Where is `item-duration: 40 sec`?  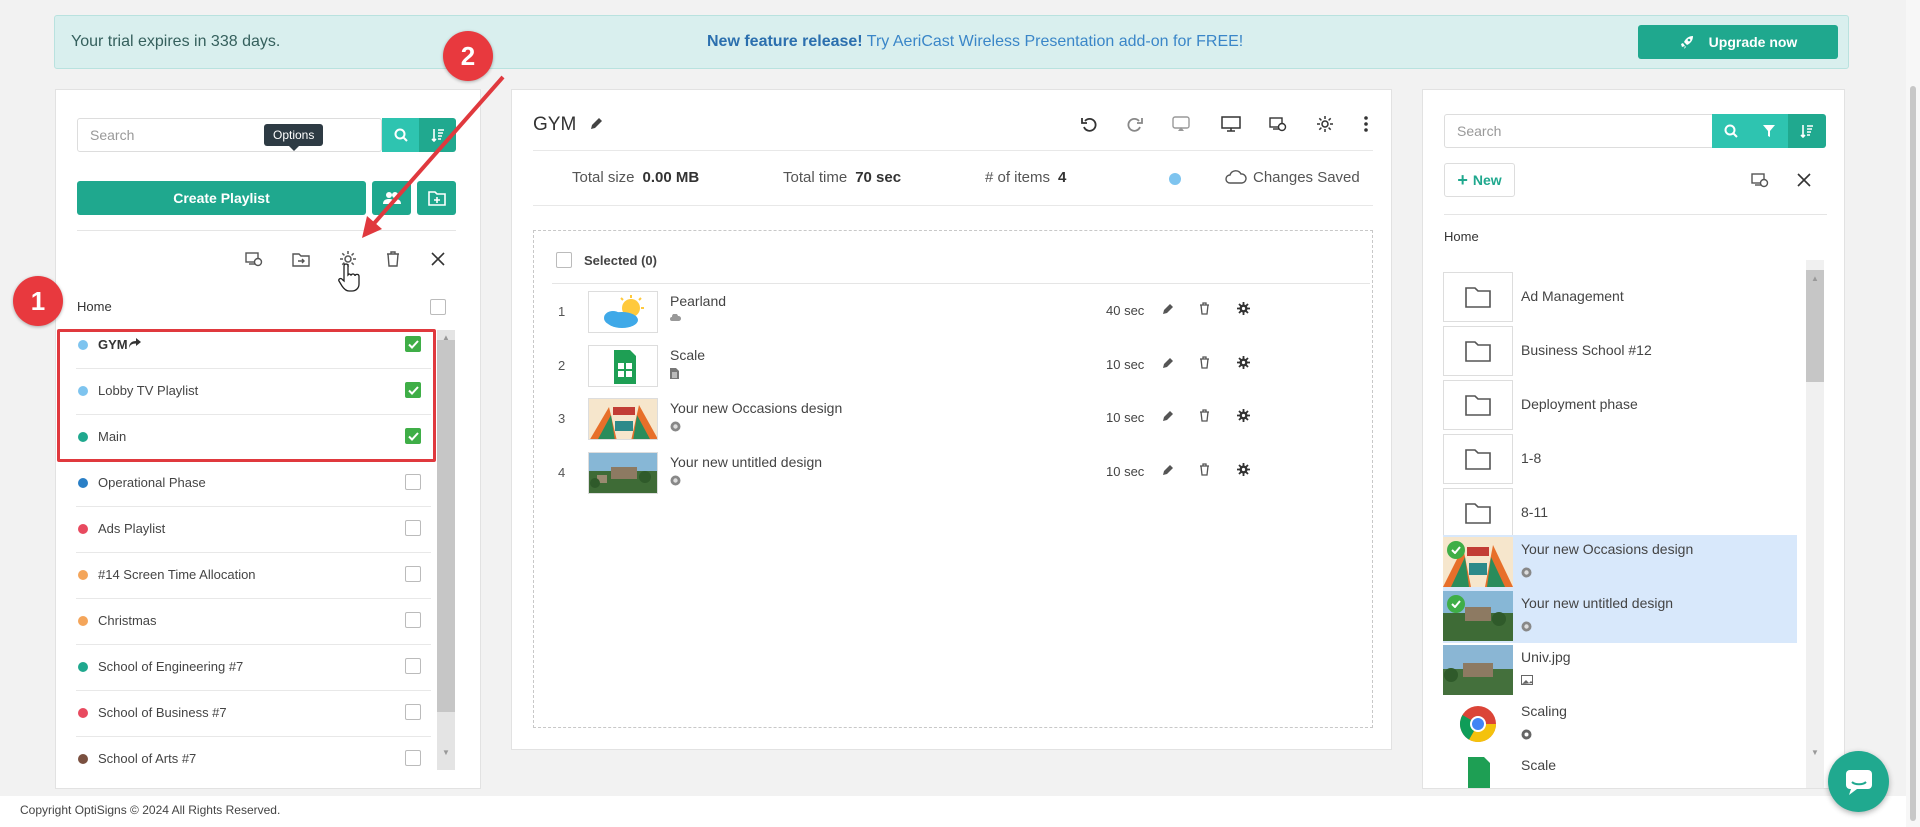
item-duration: 40 sec is located at coordinates (1125, 310).